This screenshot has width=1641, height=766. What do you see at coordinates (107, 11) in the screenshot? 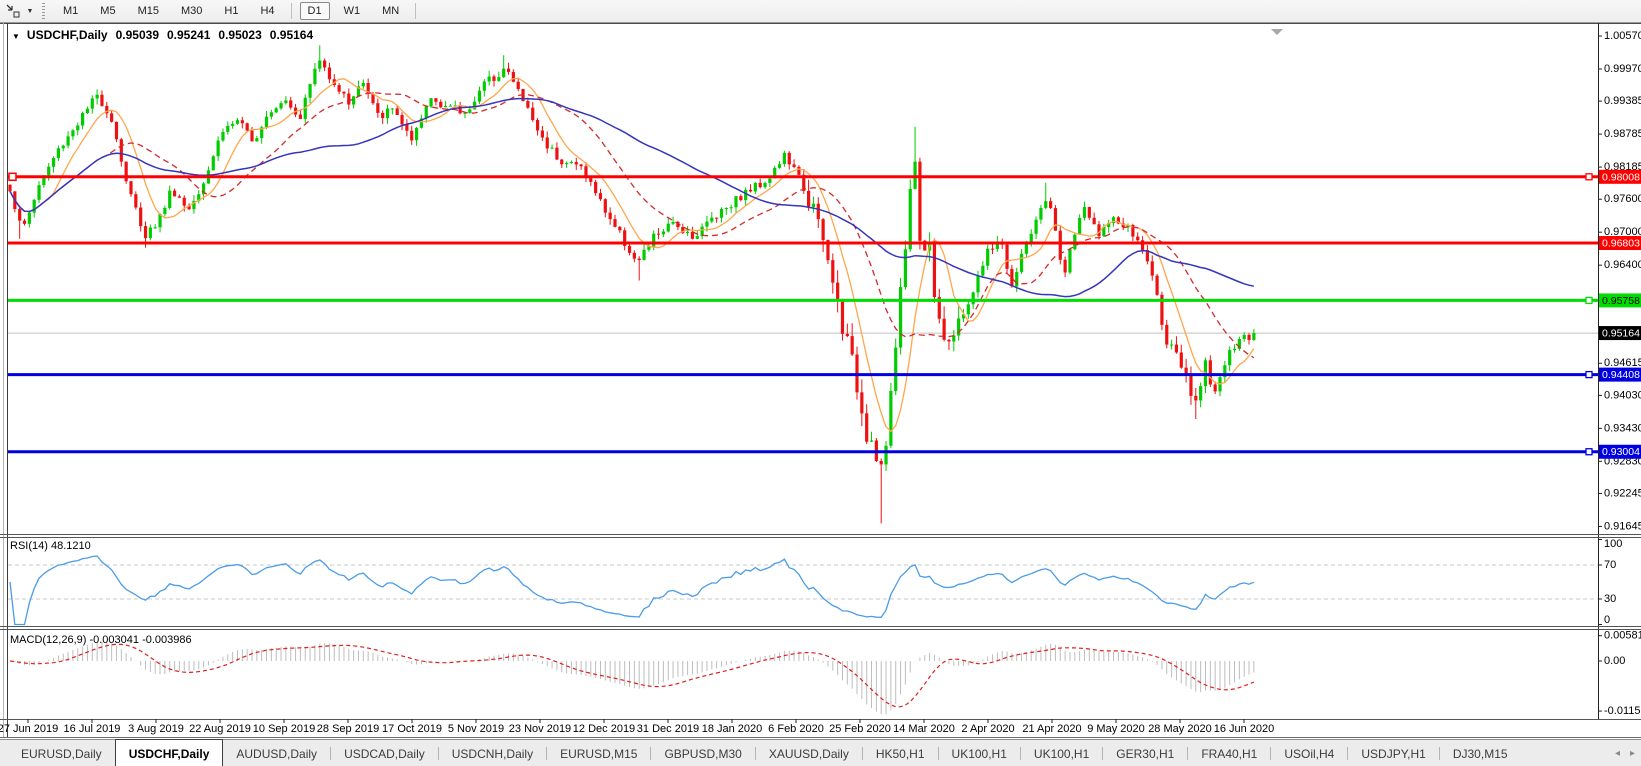
I see `timeframe-button-m5: M5` at bounding box center [107, 11].